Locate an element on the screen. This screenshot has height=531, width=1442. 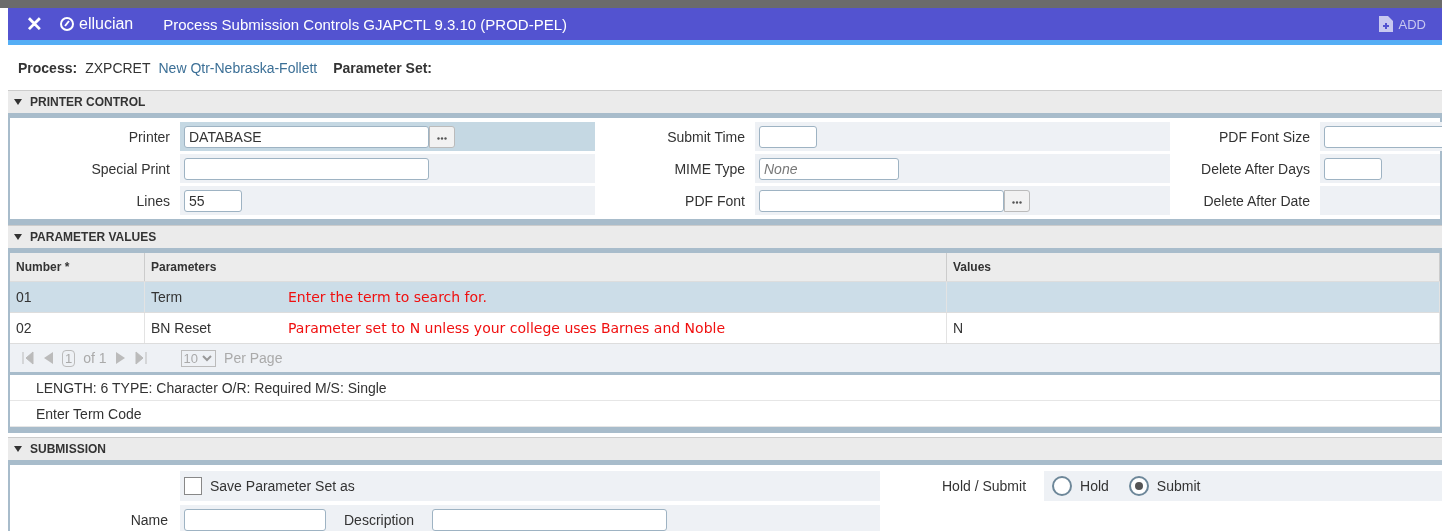
table-cell: BN Reset is located at coordinates (181, 328).